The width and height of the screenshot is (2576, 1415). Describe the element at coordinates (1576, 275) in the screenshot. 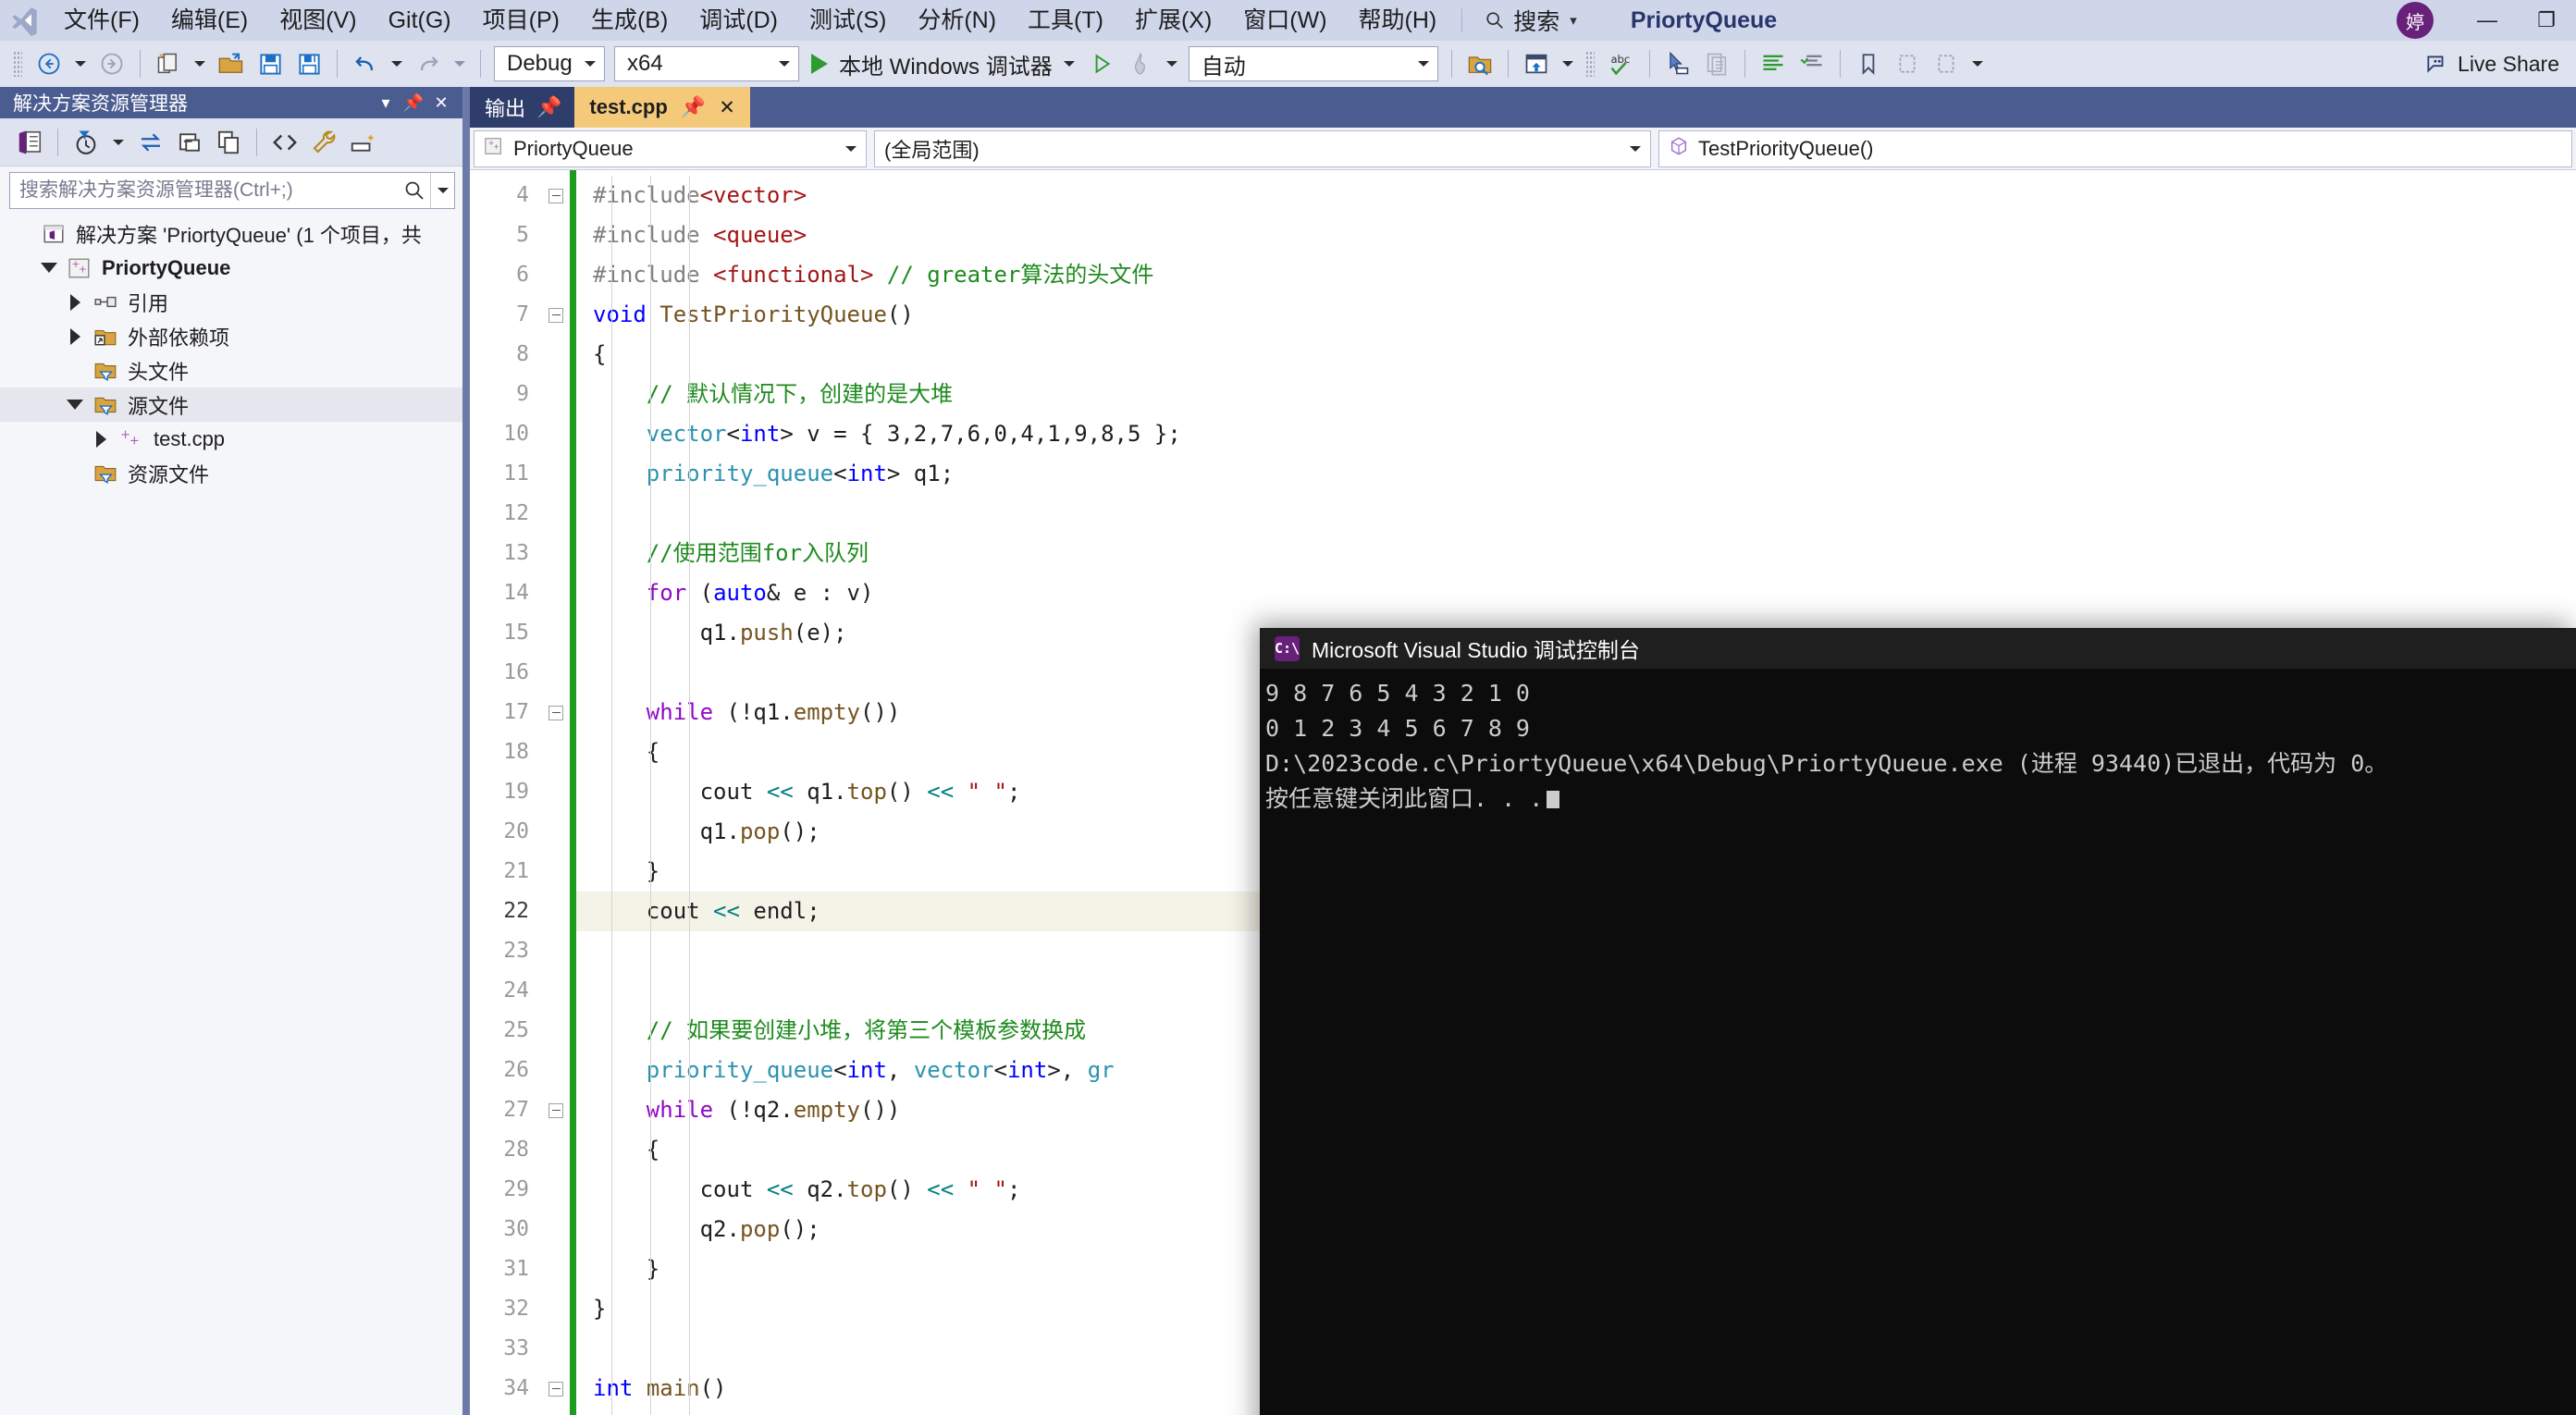

I see `code-line: #include <functional> // greater算法的头文件` at that location.